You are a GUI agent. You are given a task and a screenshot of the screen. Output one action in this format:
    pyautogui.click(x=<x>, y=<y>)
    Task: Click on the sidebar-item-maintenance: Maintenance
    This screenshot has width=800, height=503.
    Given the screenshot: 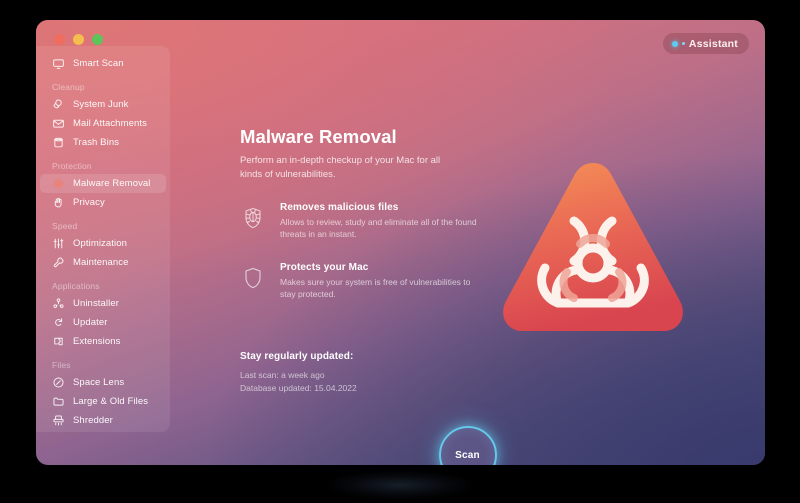 What is the action you would take?
    pyautogui.click(x=103, y=262)
    